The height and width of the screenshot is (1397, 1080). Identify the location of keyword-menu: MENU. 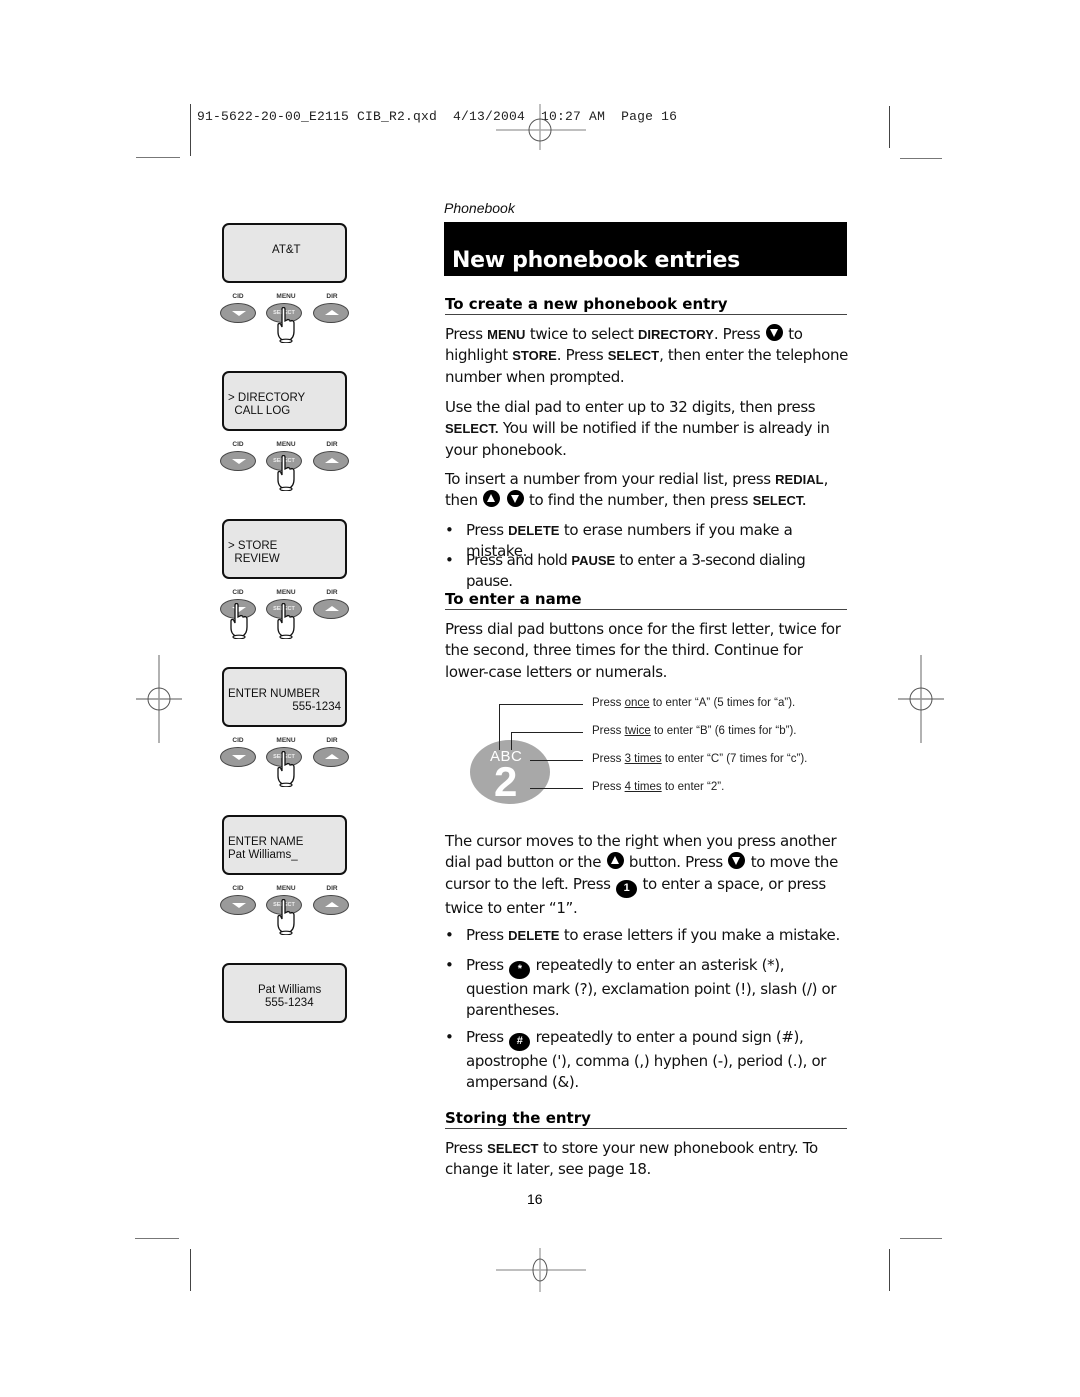
(506, 334).